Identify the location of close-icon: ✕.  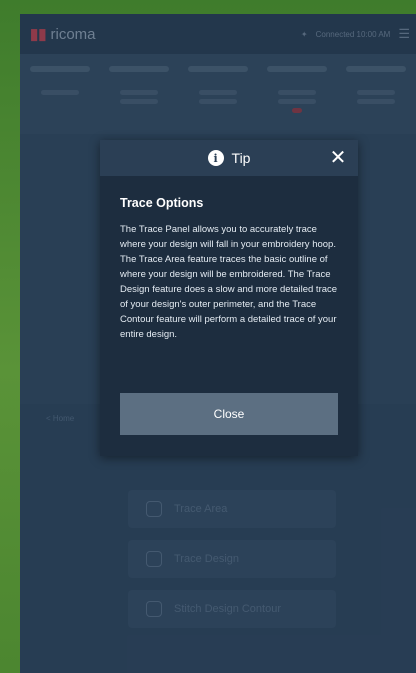
(338, 158).